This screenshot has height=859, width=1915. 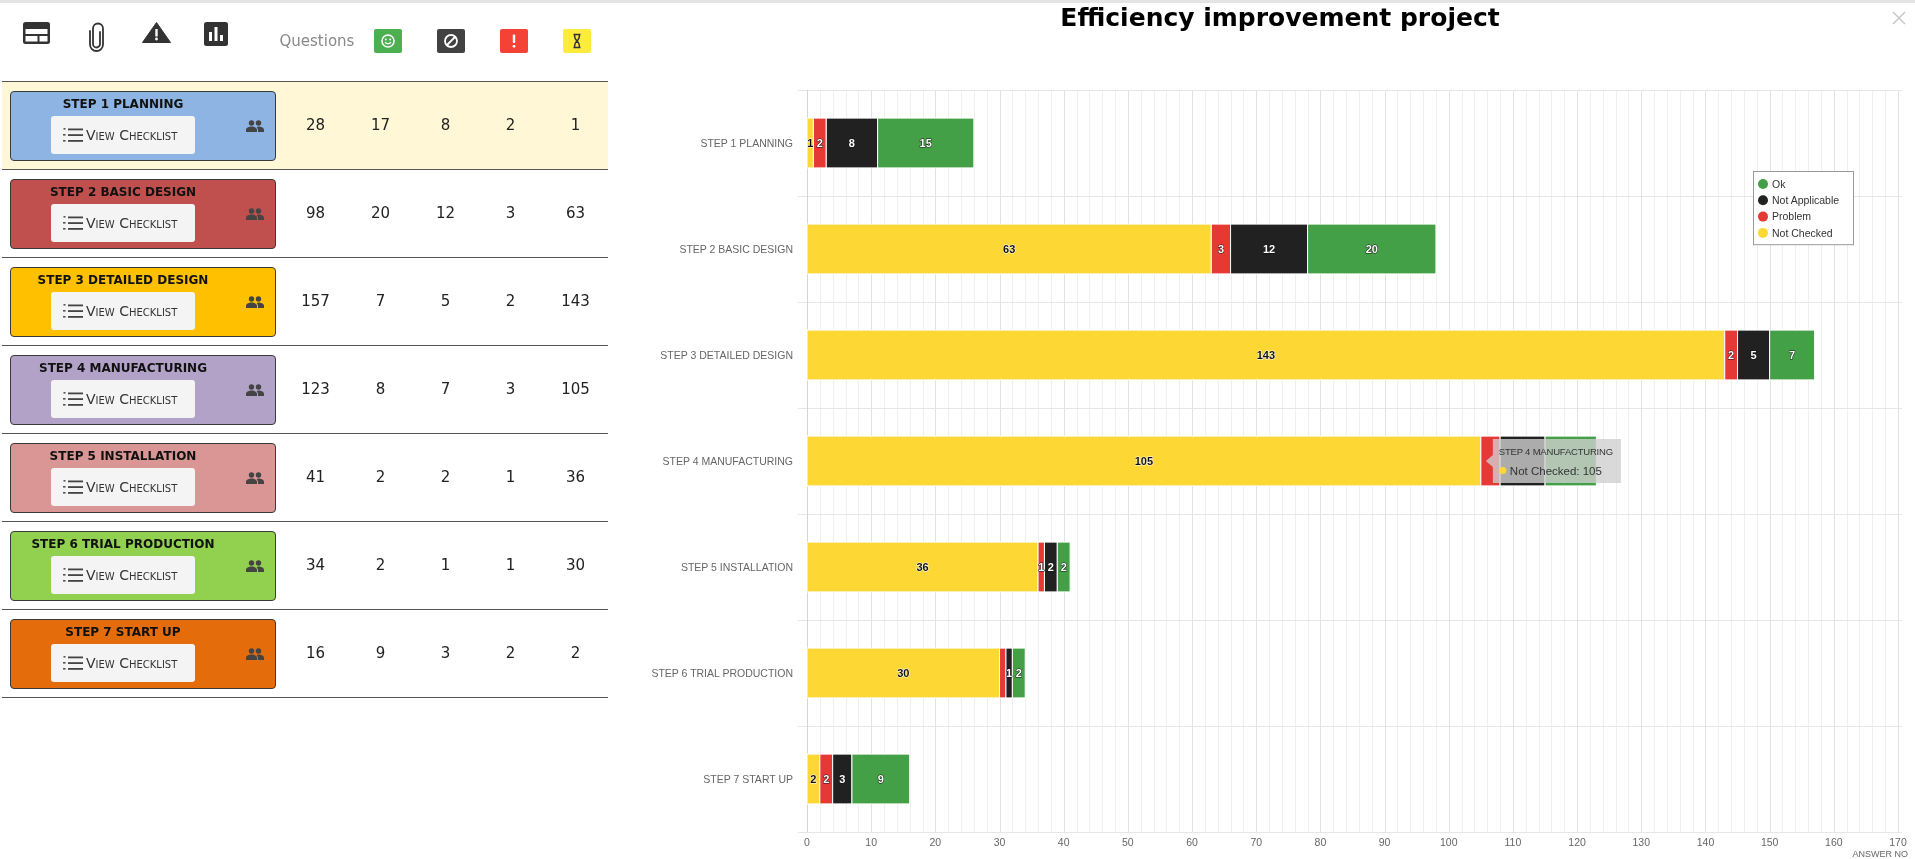 I want to click on bar-value-label: 8, so click(x=851, y=143).